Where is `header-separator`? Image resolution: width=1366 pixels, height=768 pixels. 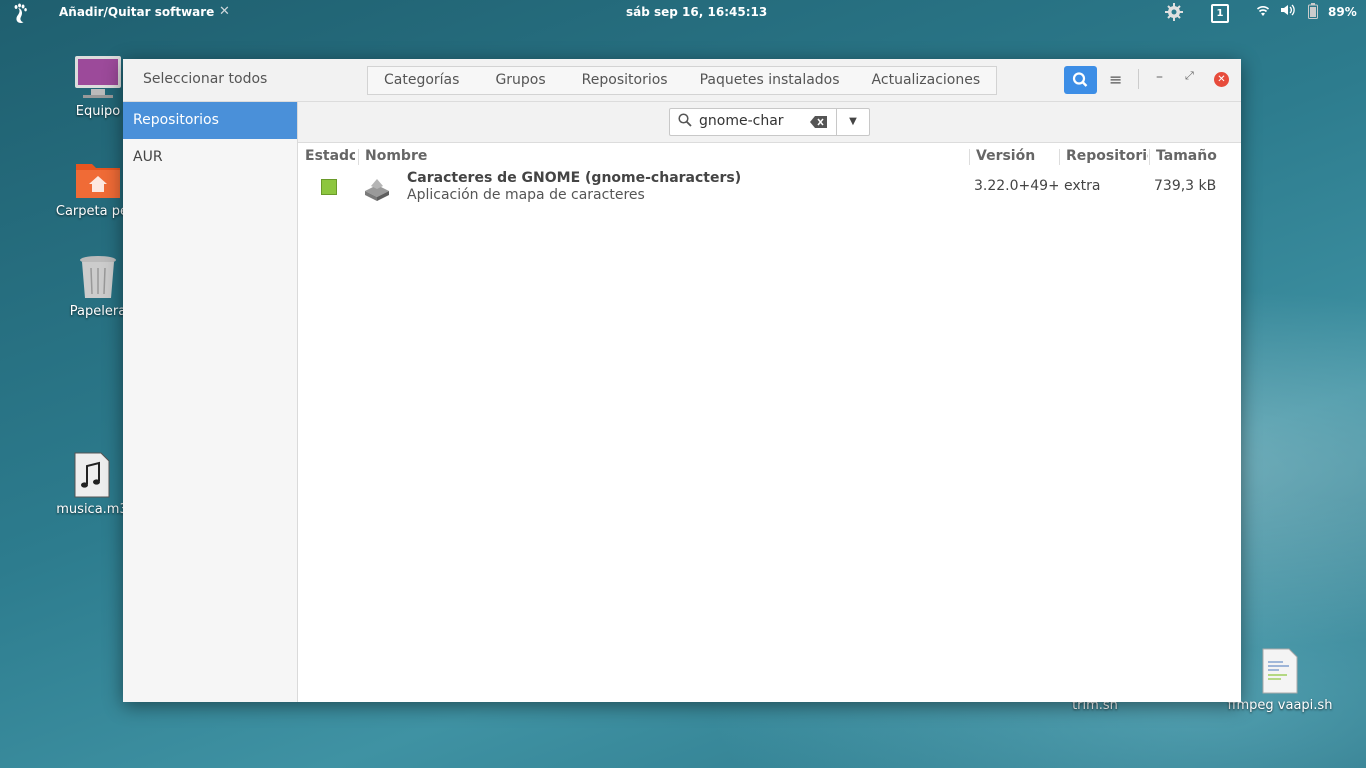 header-separator is located at coordinates (1138, 79).